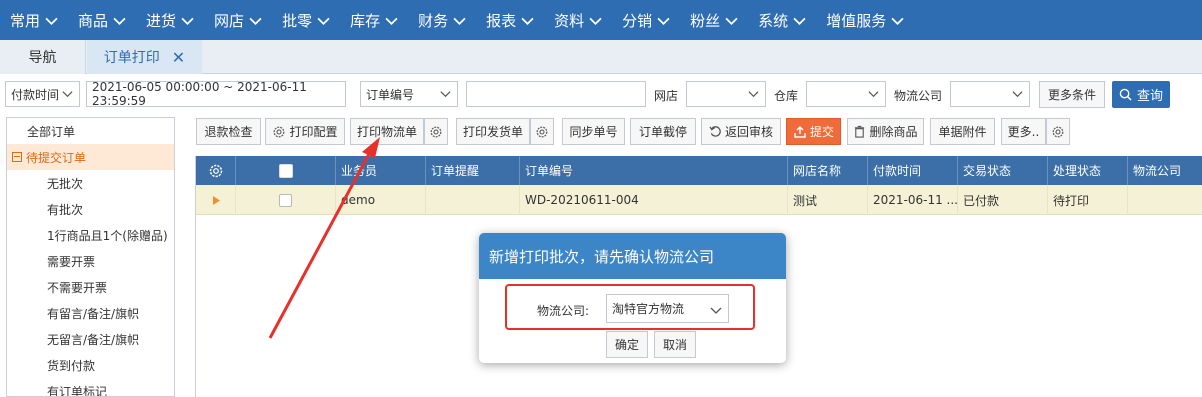 Image resolution: width=1202 pixels, height=397 pixels. I want to click on order-field-select: 订单编号, so click(409, 94).